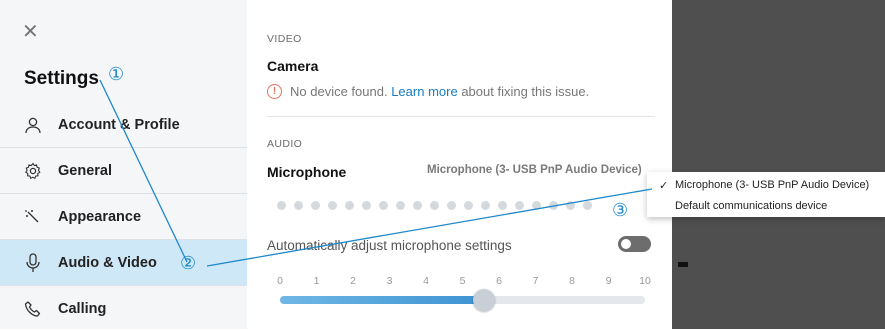  Describe the element at coordinates (188, 263) in the screenshot. I see `annotation-marker-2: ②` at that location.